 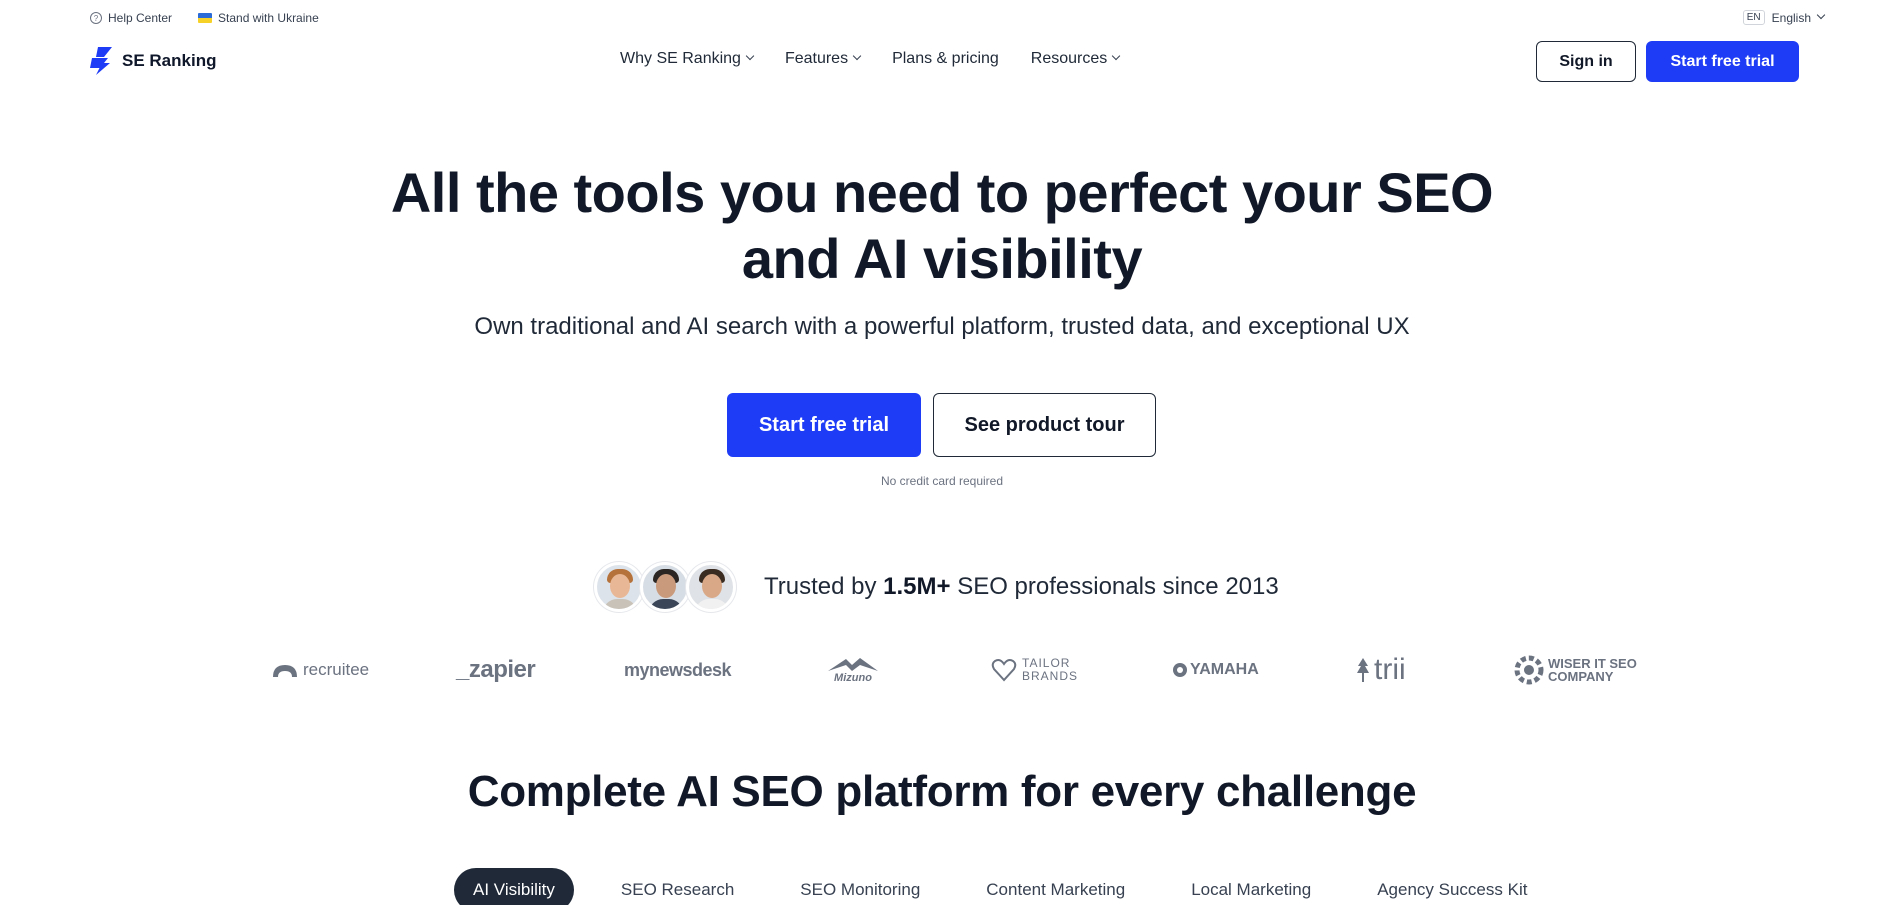 I want to click on see-product-tour-button: See product tour, so click(x=1044, y=425).